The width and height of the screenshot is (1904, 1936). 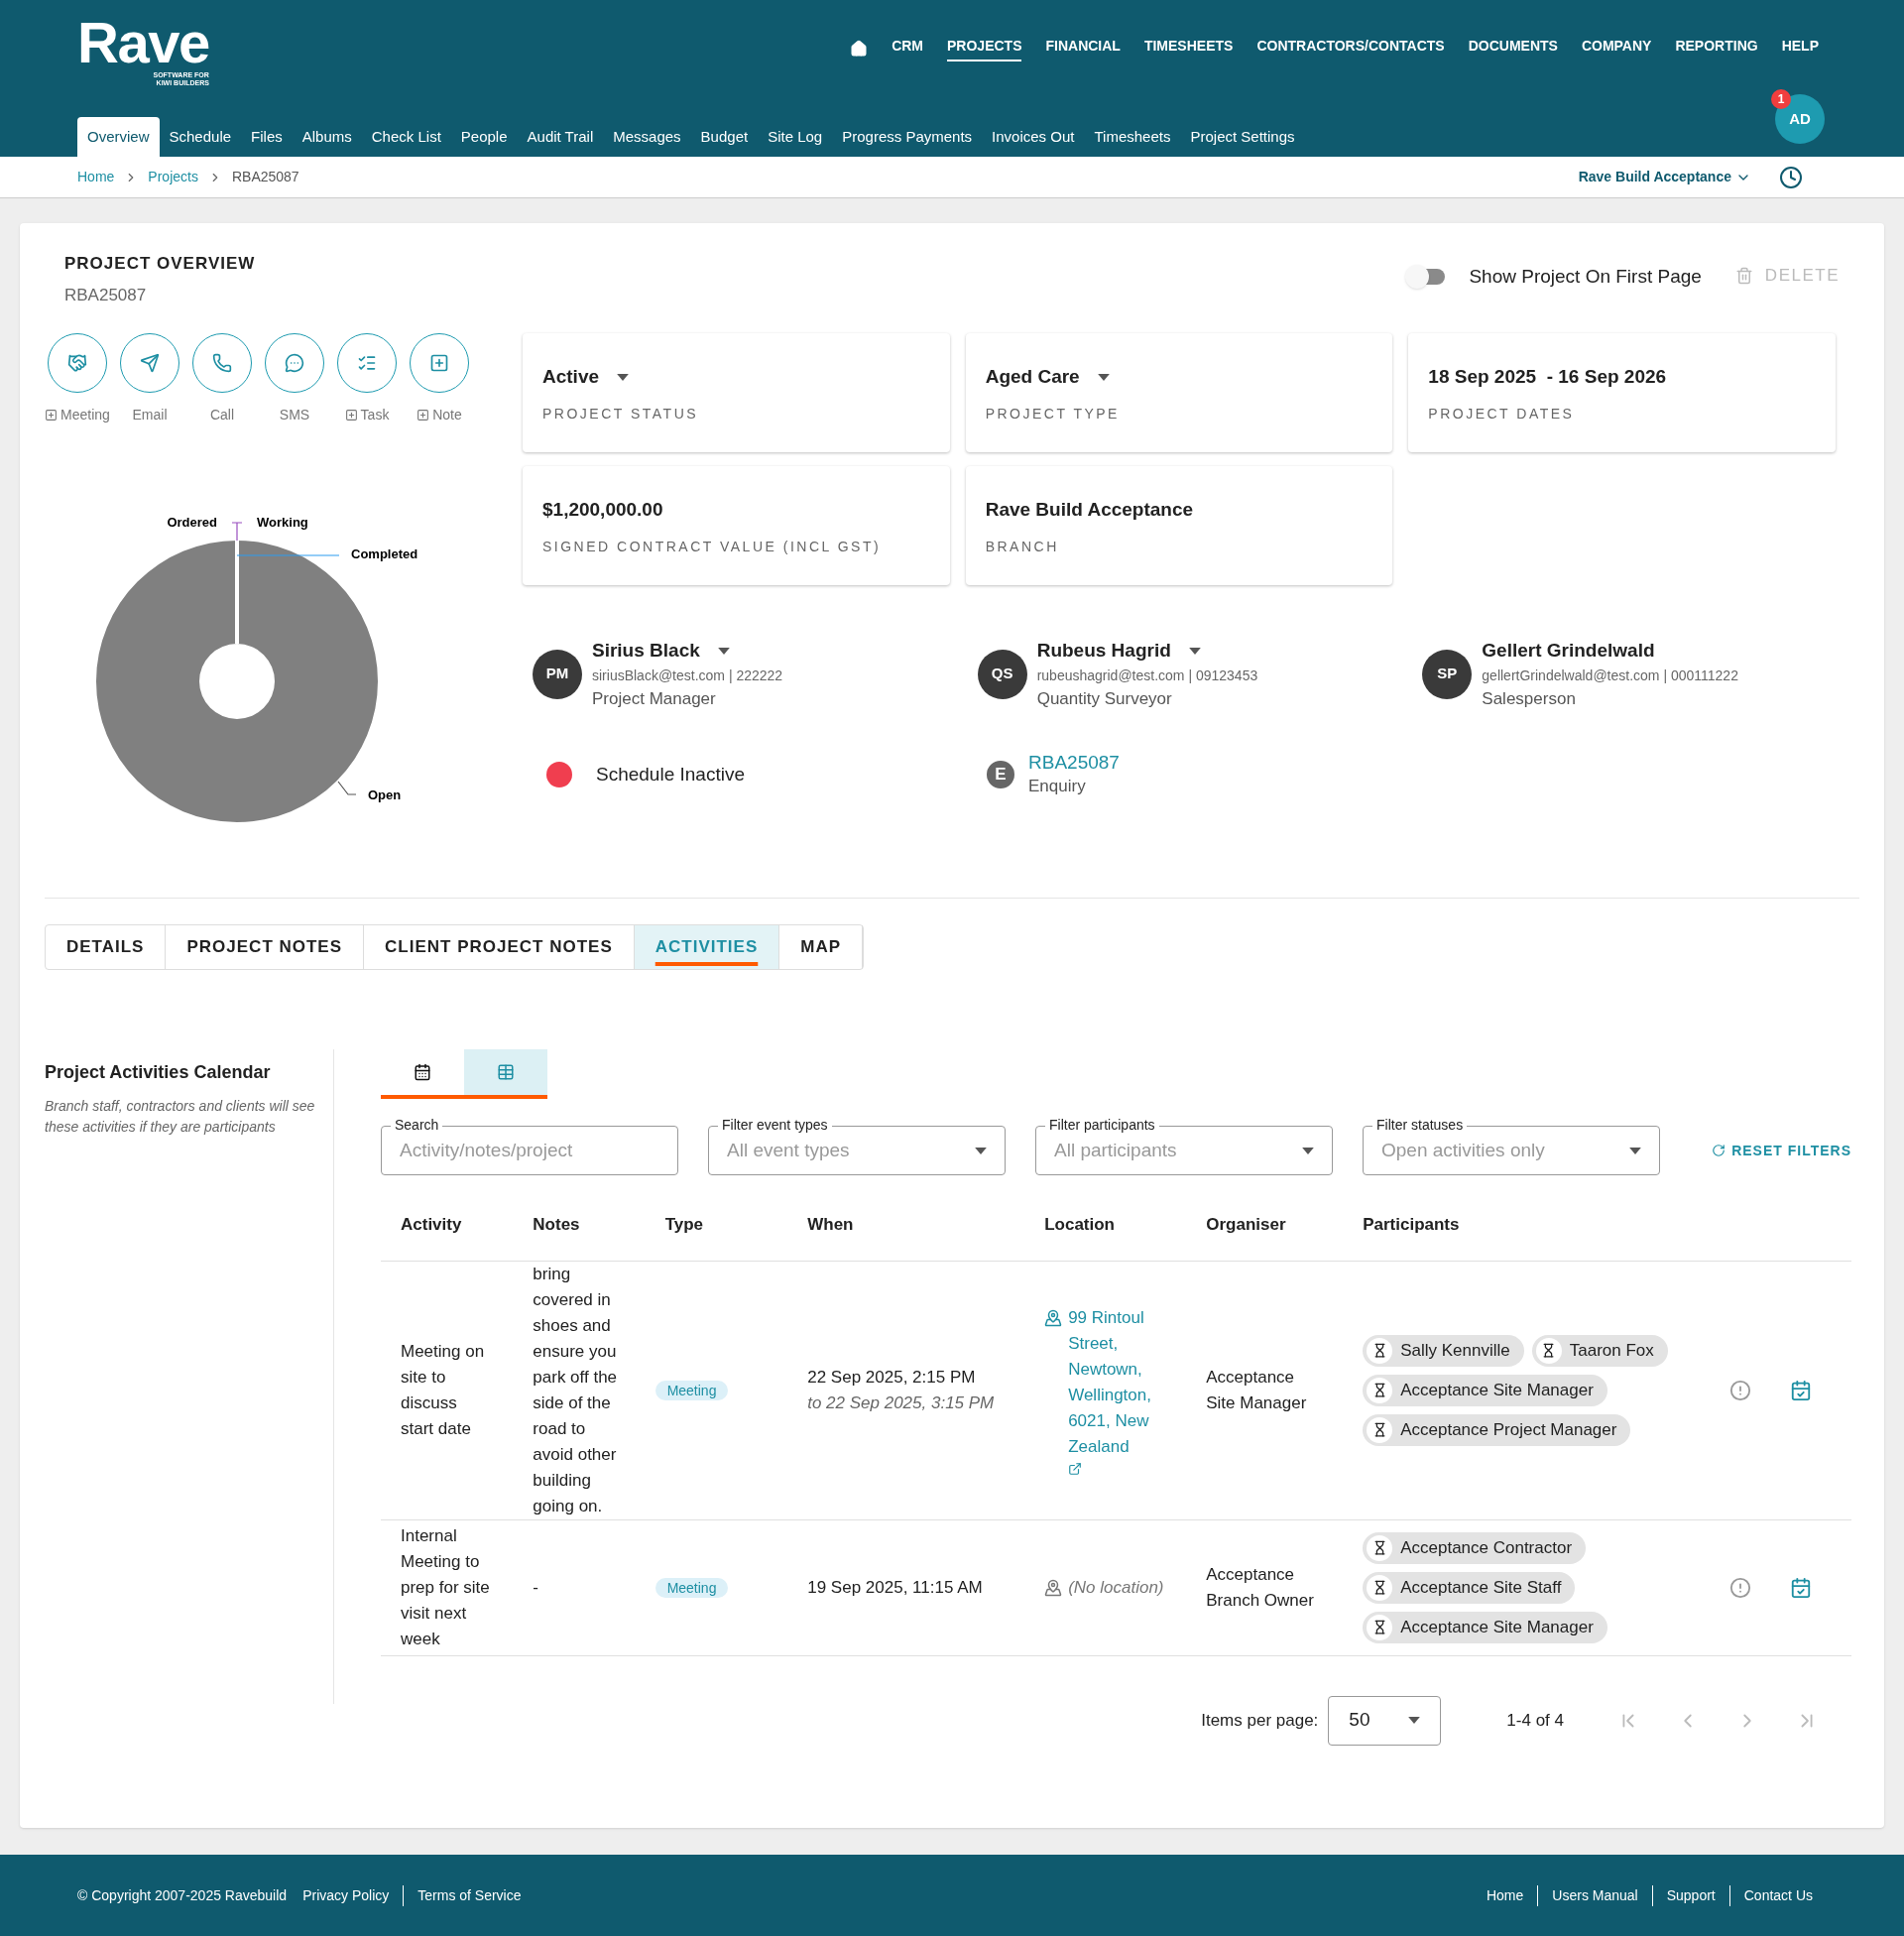 I want to click on clock-icon, so click(x=1791, y=177).